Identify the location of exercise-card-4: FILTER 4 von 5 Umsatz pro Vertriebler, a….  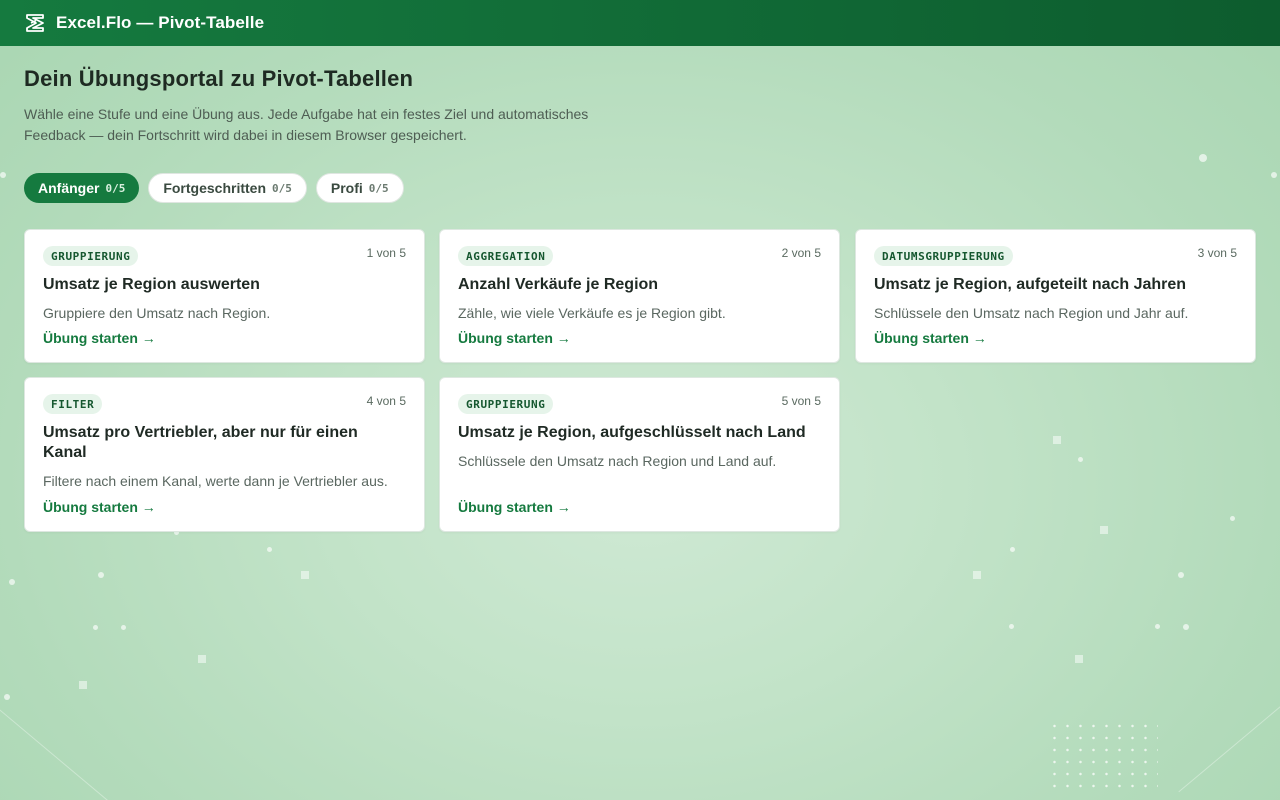
(224, 454).